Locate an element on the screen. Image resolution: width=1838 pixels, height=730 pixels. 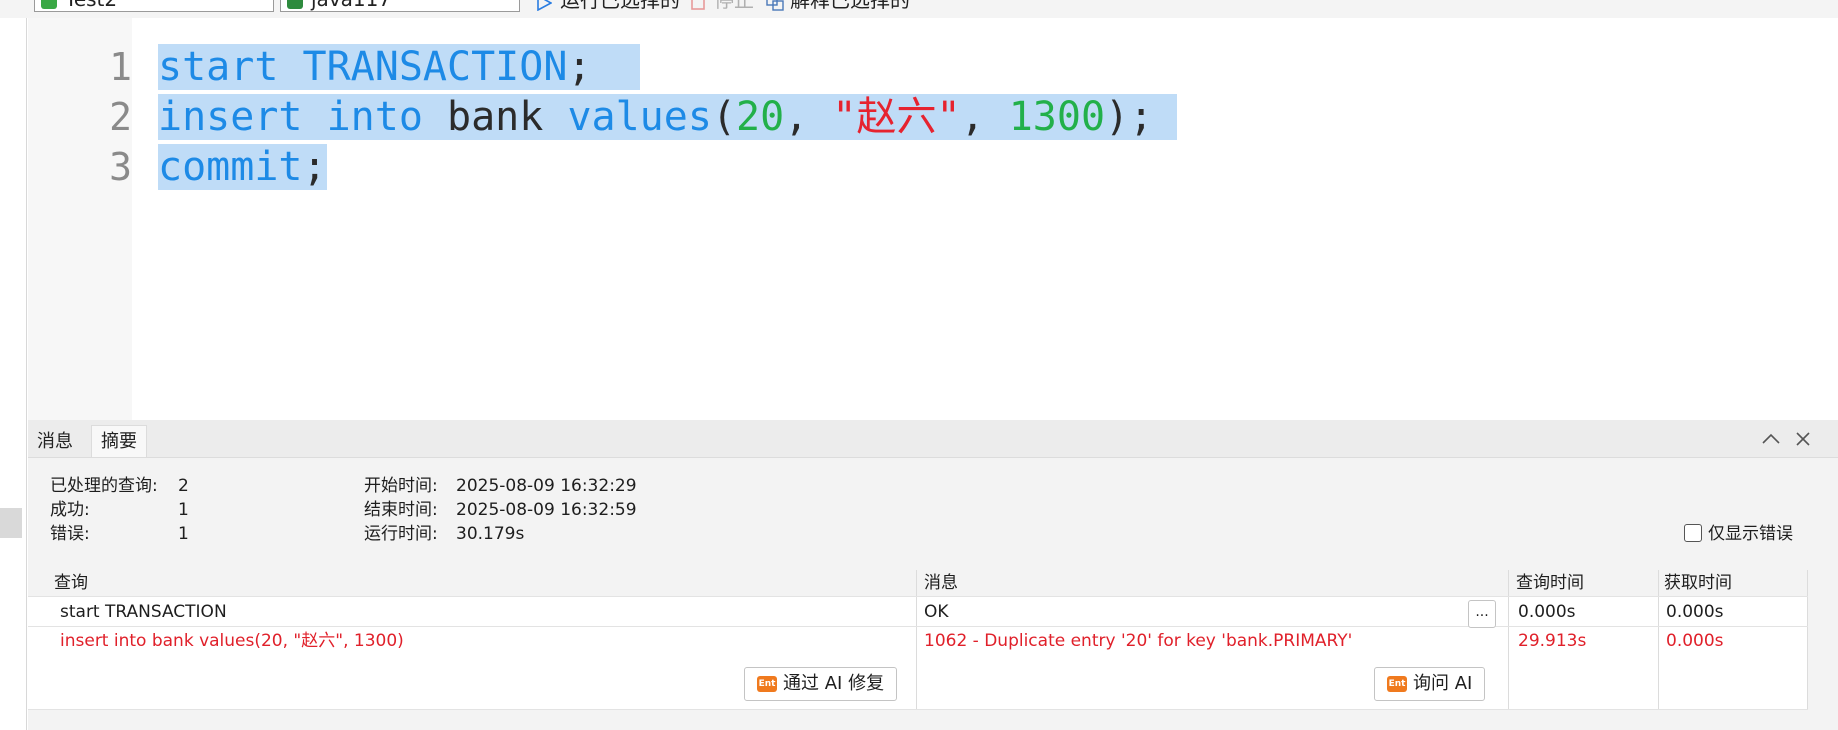
errors-value: 1 is located at coordinates (183, 534).